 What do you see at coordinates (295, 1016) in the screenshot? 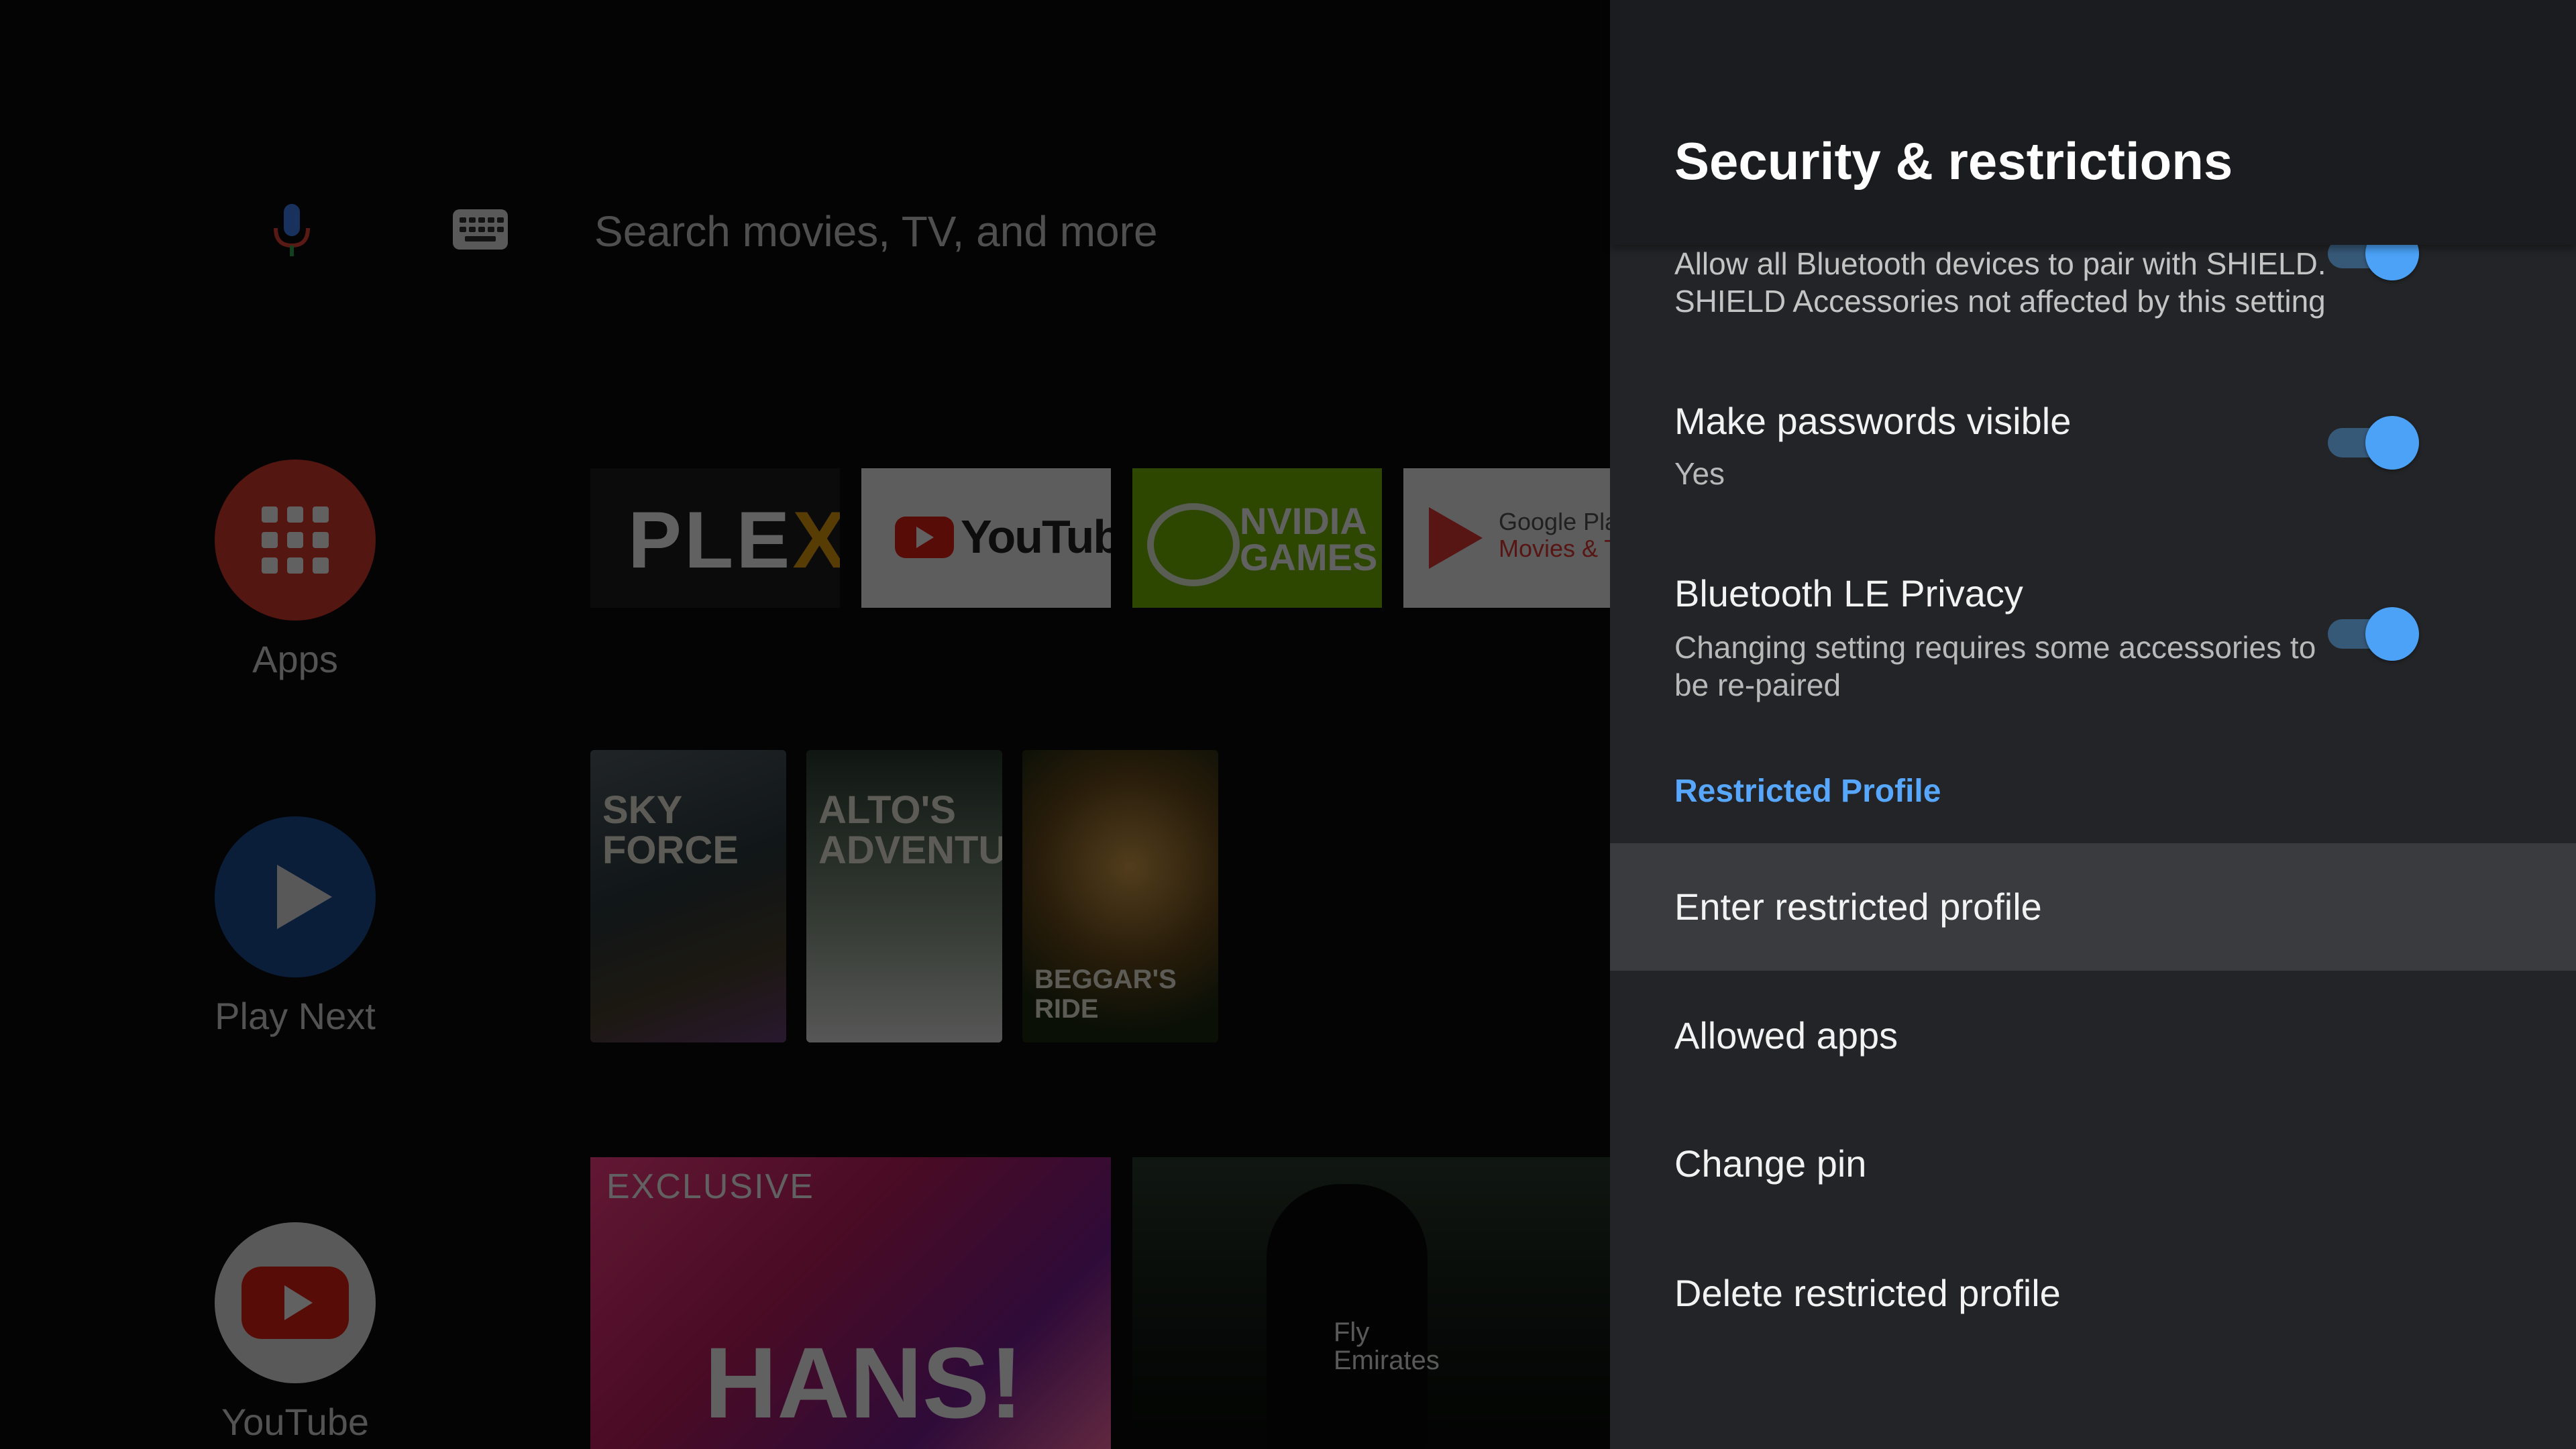
I see `play-next-label: Play Next` at bounding box center [295, 1016].